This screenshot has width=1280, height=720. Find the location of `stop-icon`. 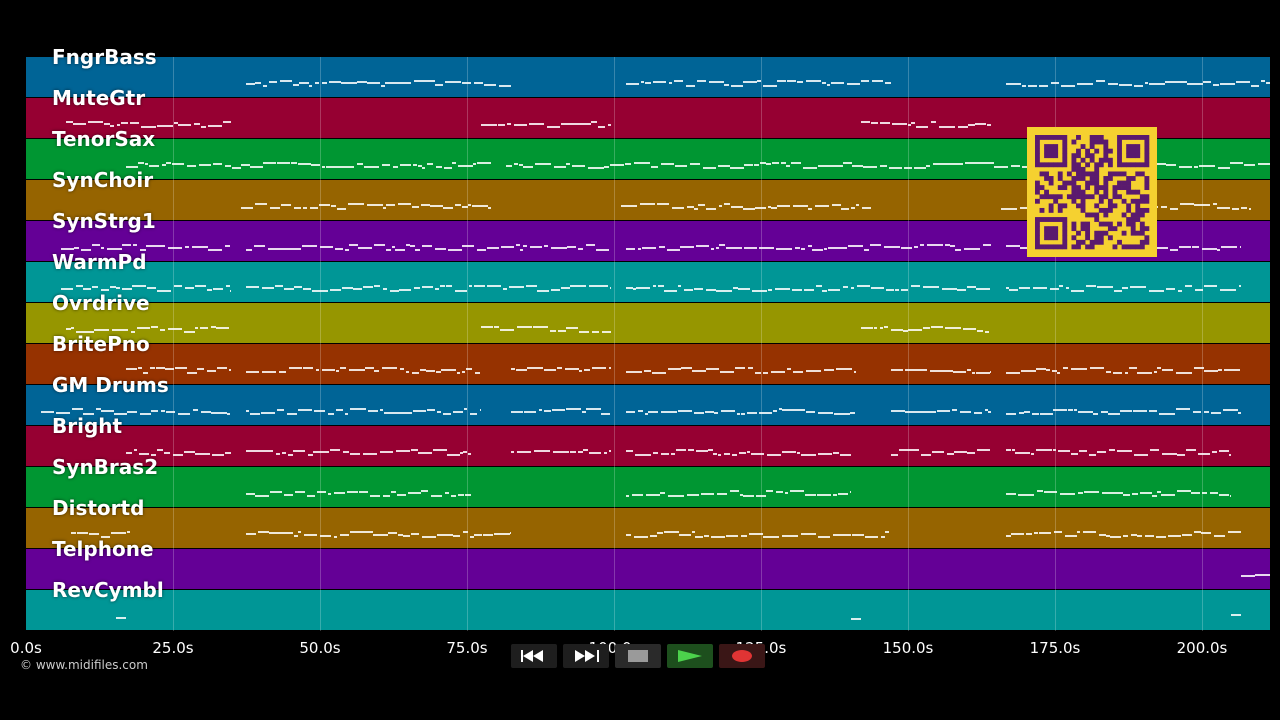

stop-icon is located at coordinates (638, 656).